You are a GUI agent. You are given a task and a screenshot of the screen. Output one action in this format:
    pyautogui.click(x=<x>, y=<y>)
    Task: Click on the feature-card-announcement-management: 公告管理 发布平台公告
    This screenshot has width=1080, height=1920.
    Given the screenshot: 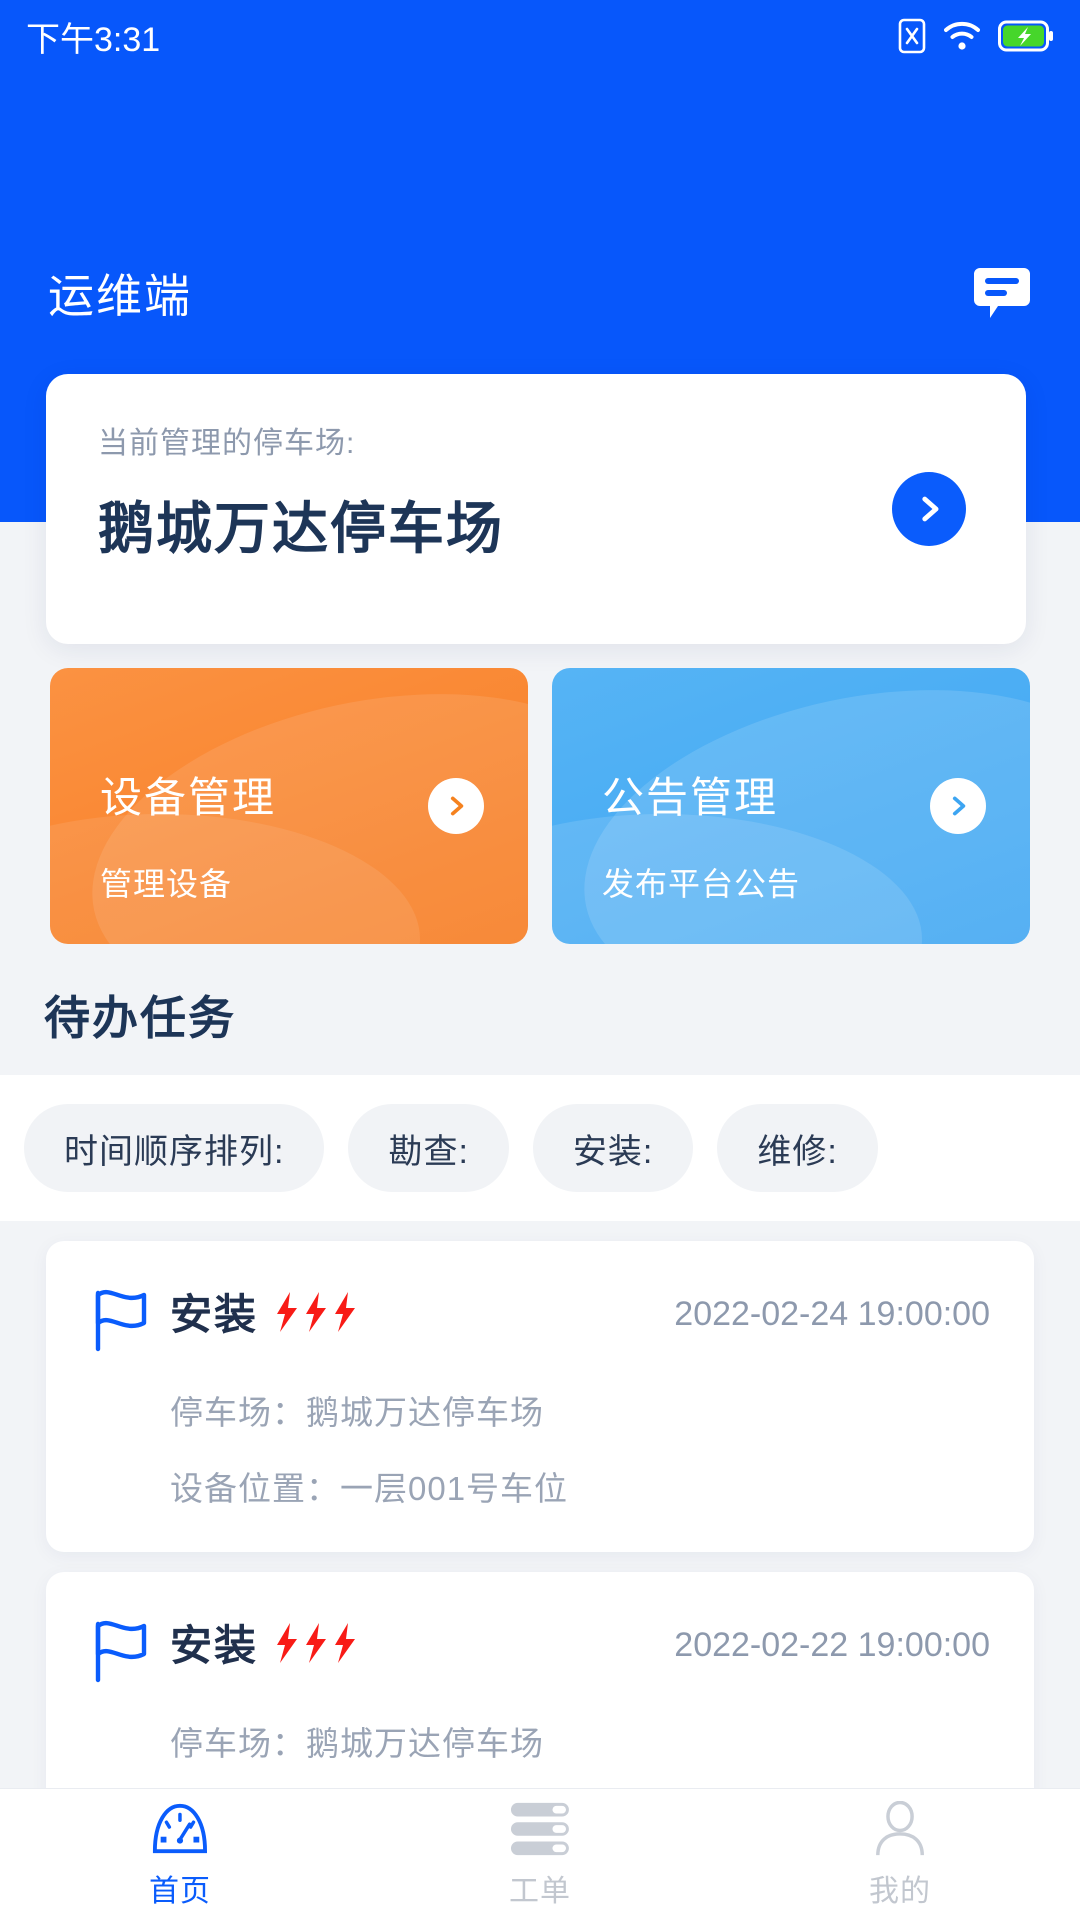 What is the action you would take?
    pyautogui.click(x=791, y=806)
    